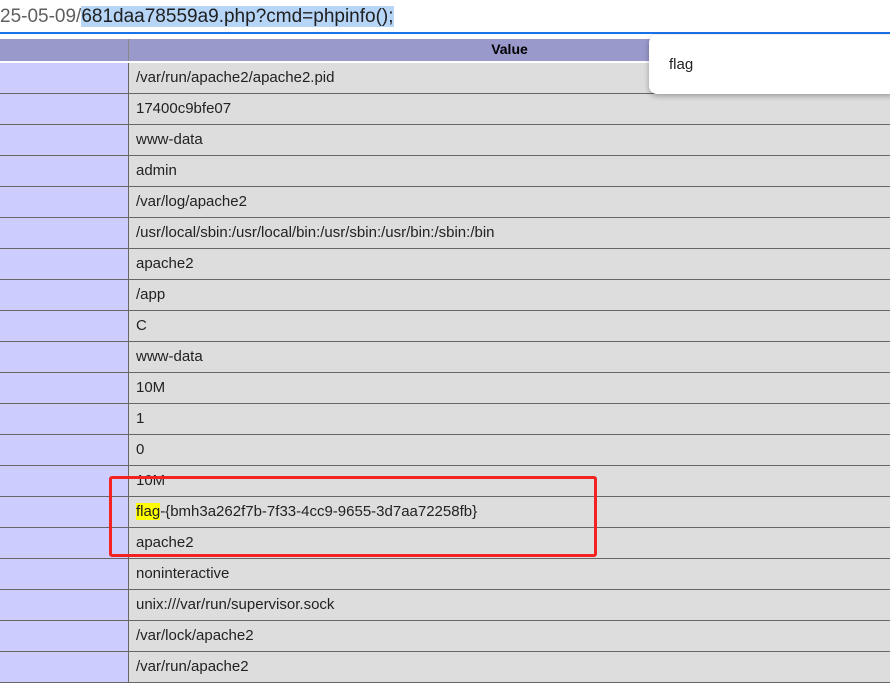 The image size is (890, 689). I want to click on table-row: /app, so click(445, 295).